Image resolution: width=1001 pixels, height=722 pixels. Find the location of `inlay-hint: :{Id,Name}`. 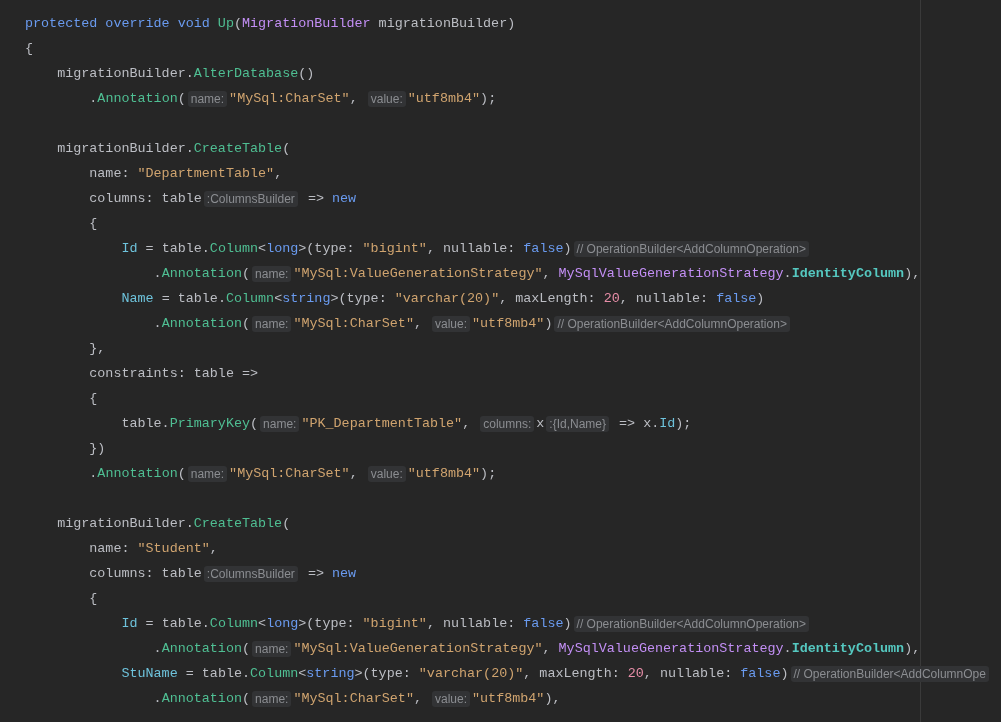

inlay-hint: :{Id,Name} is located at coordinates (577, 423).